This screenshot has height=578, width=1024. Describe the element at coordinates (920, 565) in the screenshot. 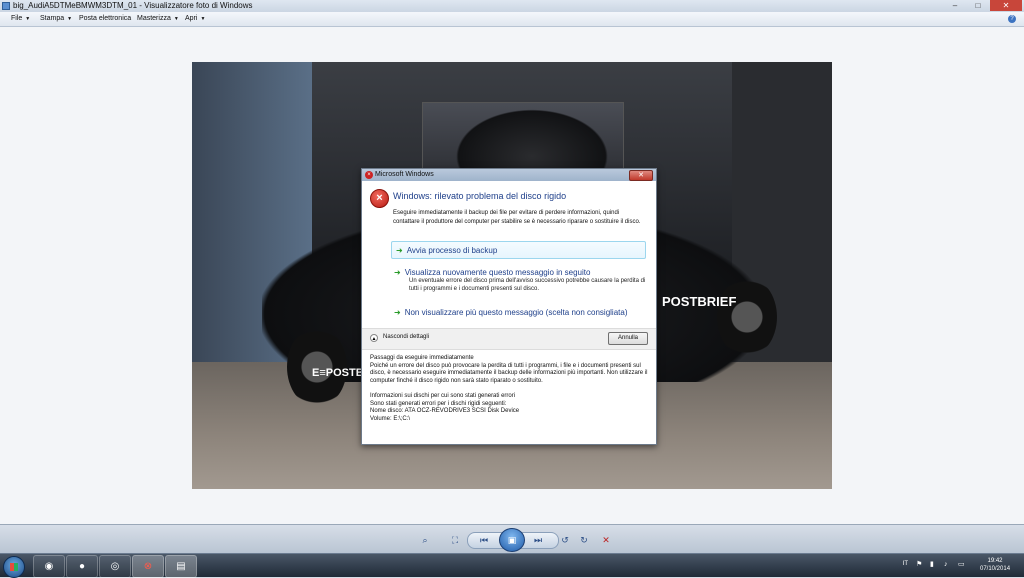

I see `flag-icon: ⚑` at that location.